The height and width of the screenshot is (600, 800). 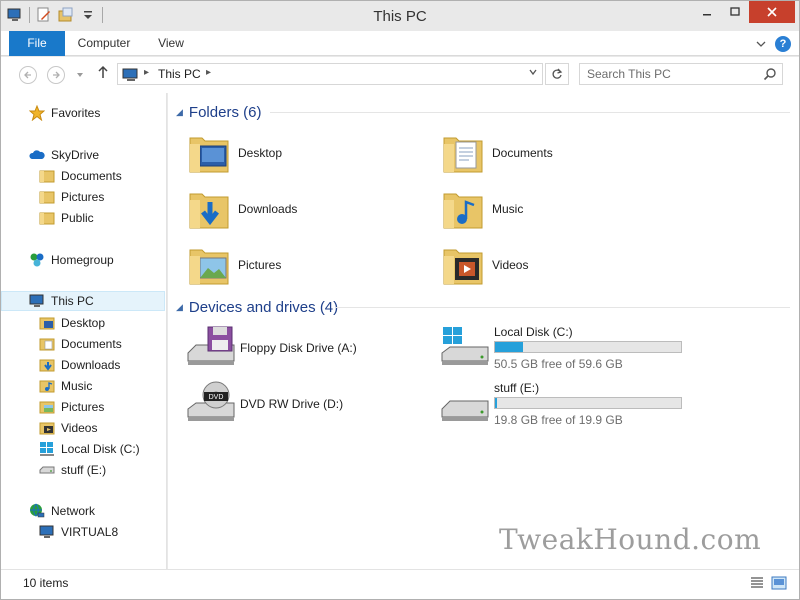 What do you see at coordinates (260, 153) in the screenshot?
I see `folder-name: Desktop` at bounding box center [260, 153].